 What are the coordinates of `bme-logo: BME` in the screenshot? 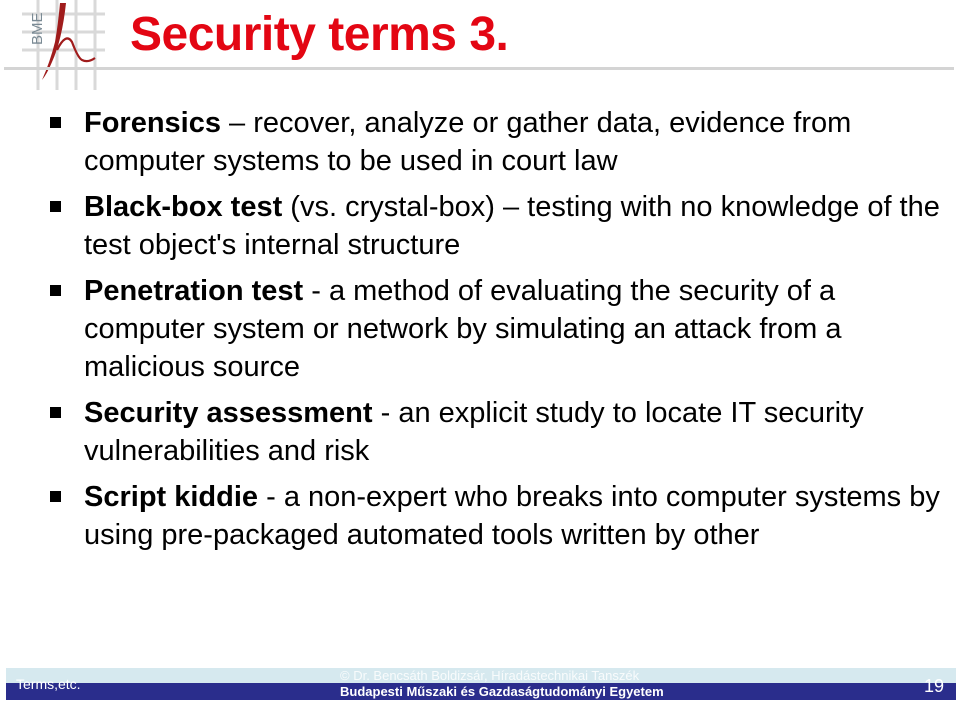 It's located at (65, 50).